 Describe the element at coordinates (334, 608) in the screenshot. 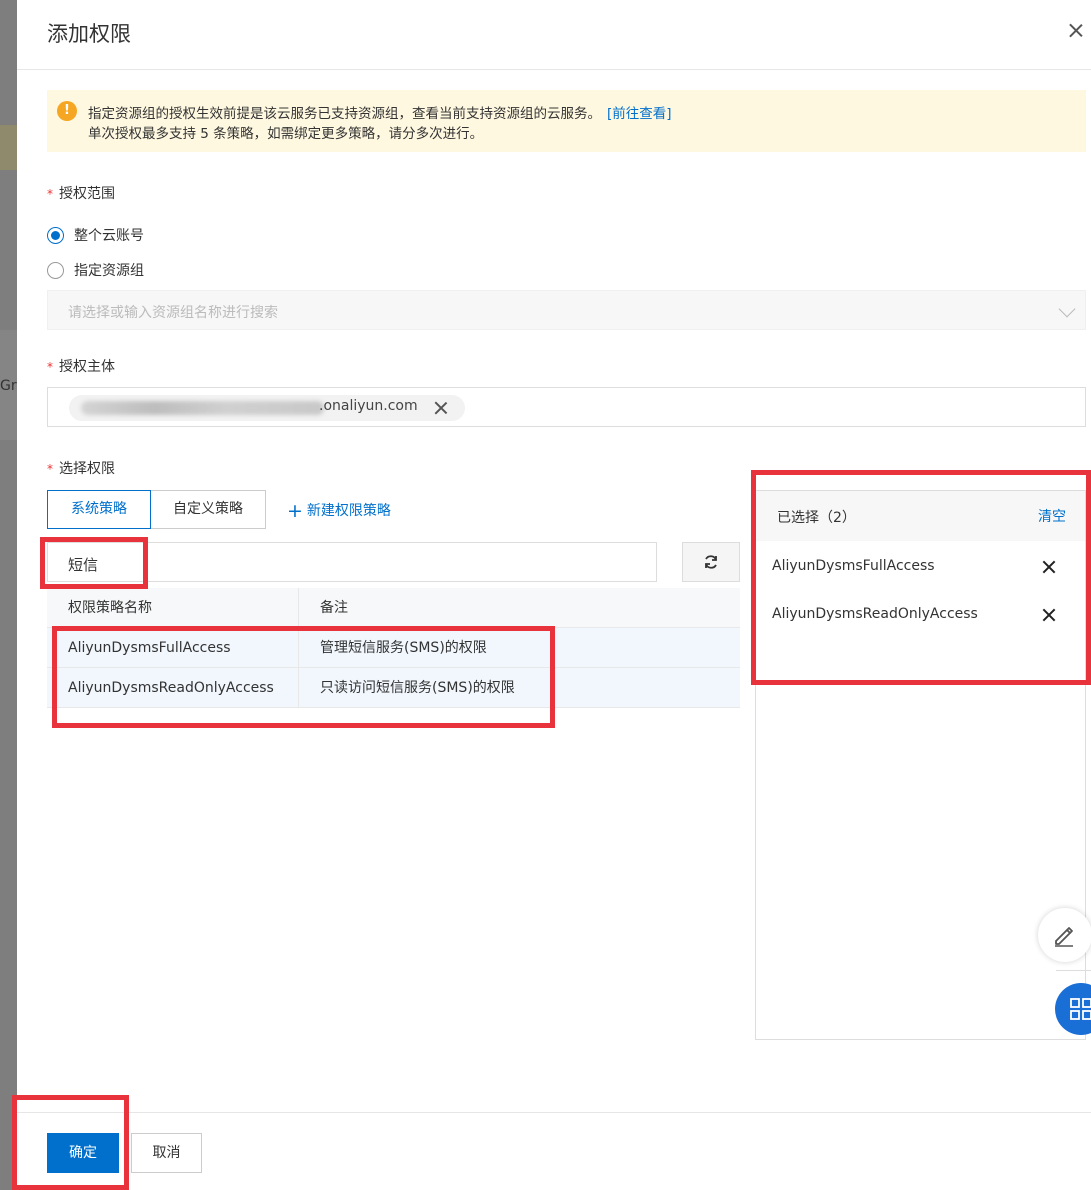

I see `column-header-note: 备注` at that location.